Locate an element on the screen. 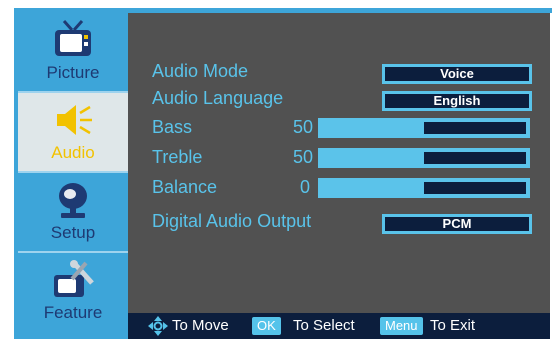 Image resolution: width=558 pixels, height=342 pixels. audio-language-select: English is located at coordinates (457, 101).